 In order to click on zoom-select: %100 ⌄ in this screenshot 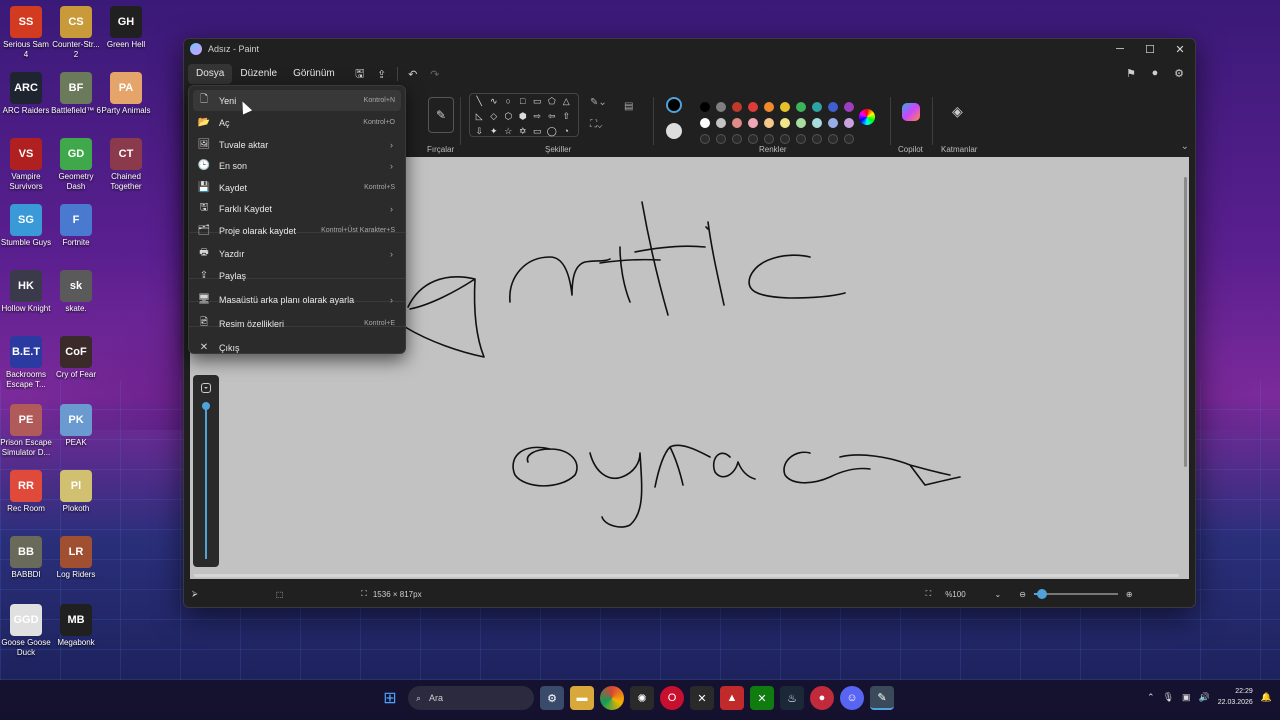, I will do `click(973, 594)`.